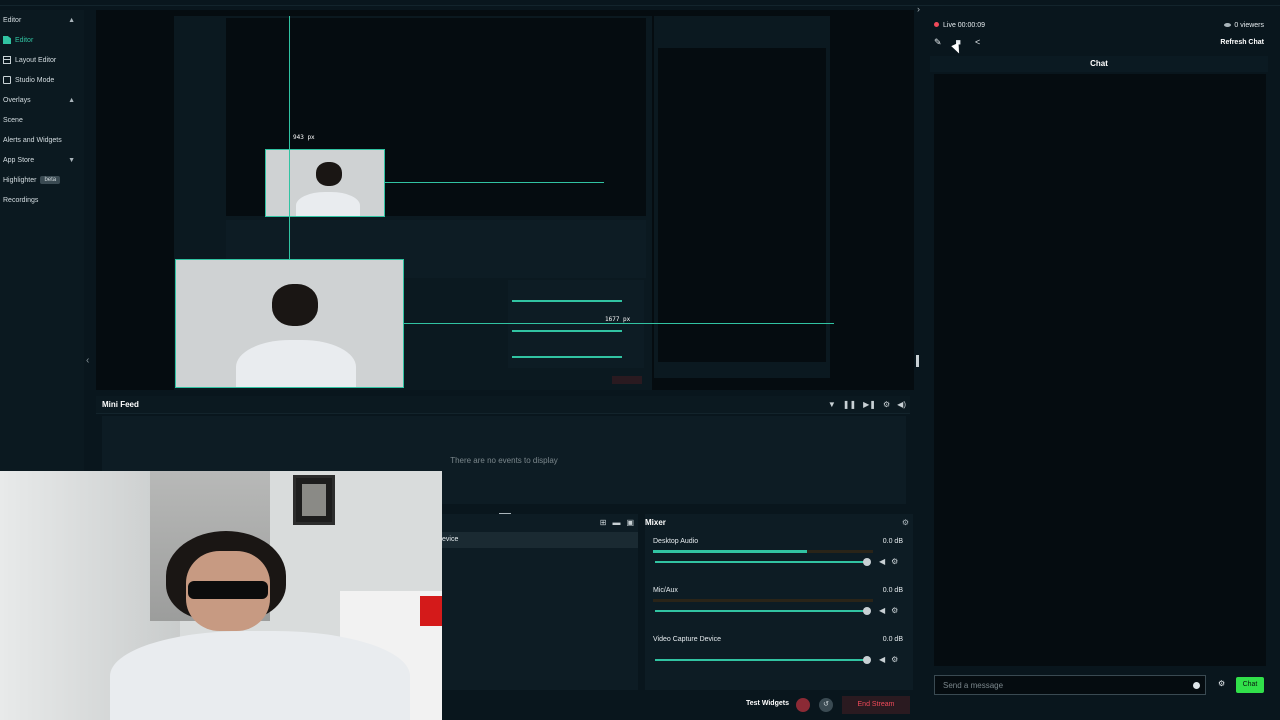 The width and height of the screenshot is (1280, 720). Describe the element at coordinates (87, 360) in the screenshot. I see `collapse-left-icon: ‹` at that location.